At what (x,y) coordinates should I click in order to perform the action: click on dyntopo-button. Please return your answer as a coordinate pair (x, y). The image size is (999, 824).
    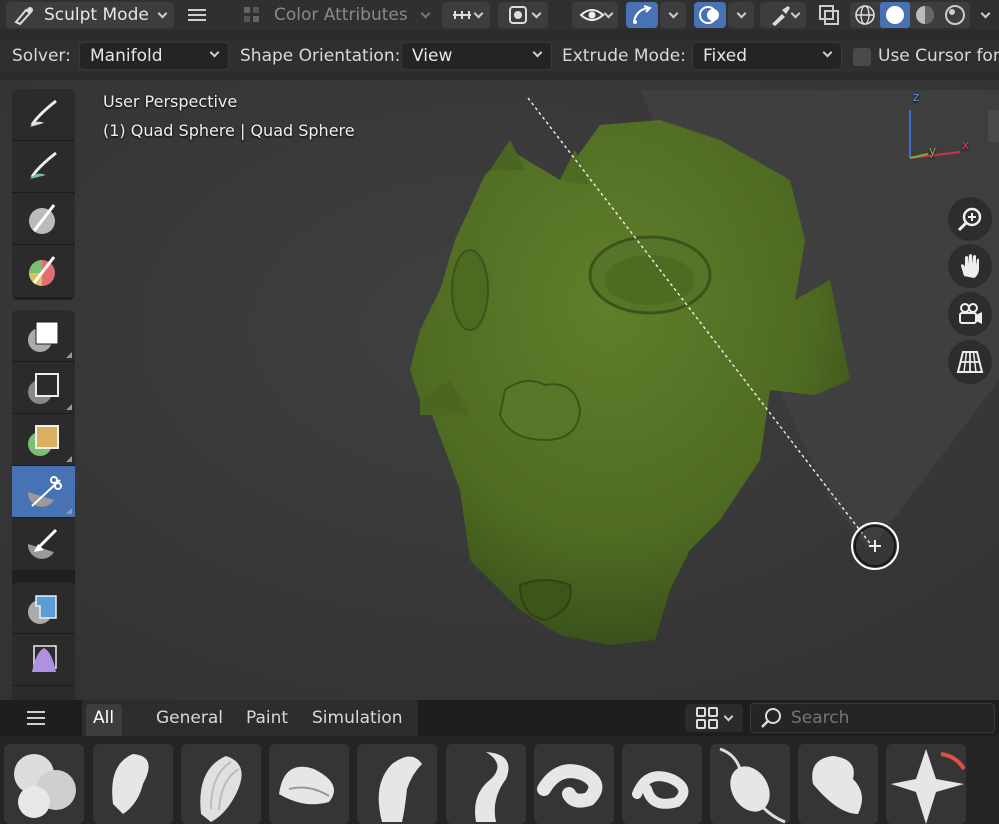
    Looking at the image, I should click on (523, 15).